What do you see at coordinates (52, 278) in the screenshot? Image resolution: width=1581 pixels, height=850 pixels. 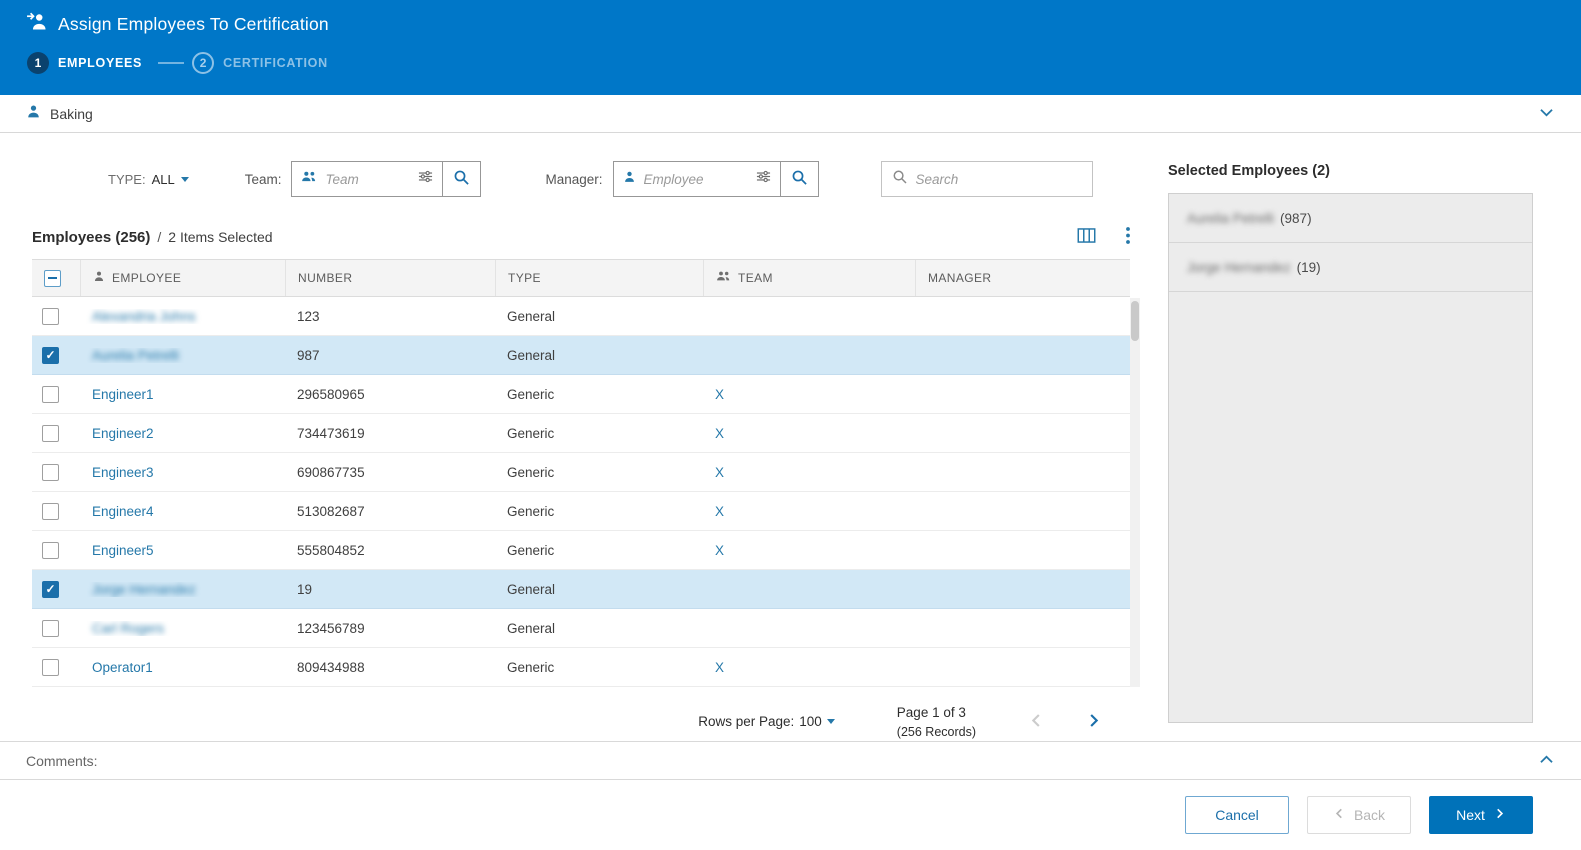 I see `select-all-checkbox` at bounding box center [52, 278].